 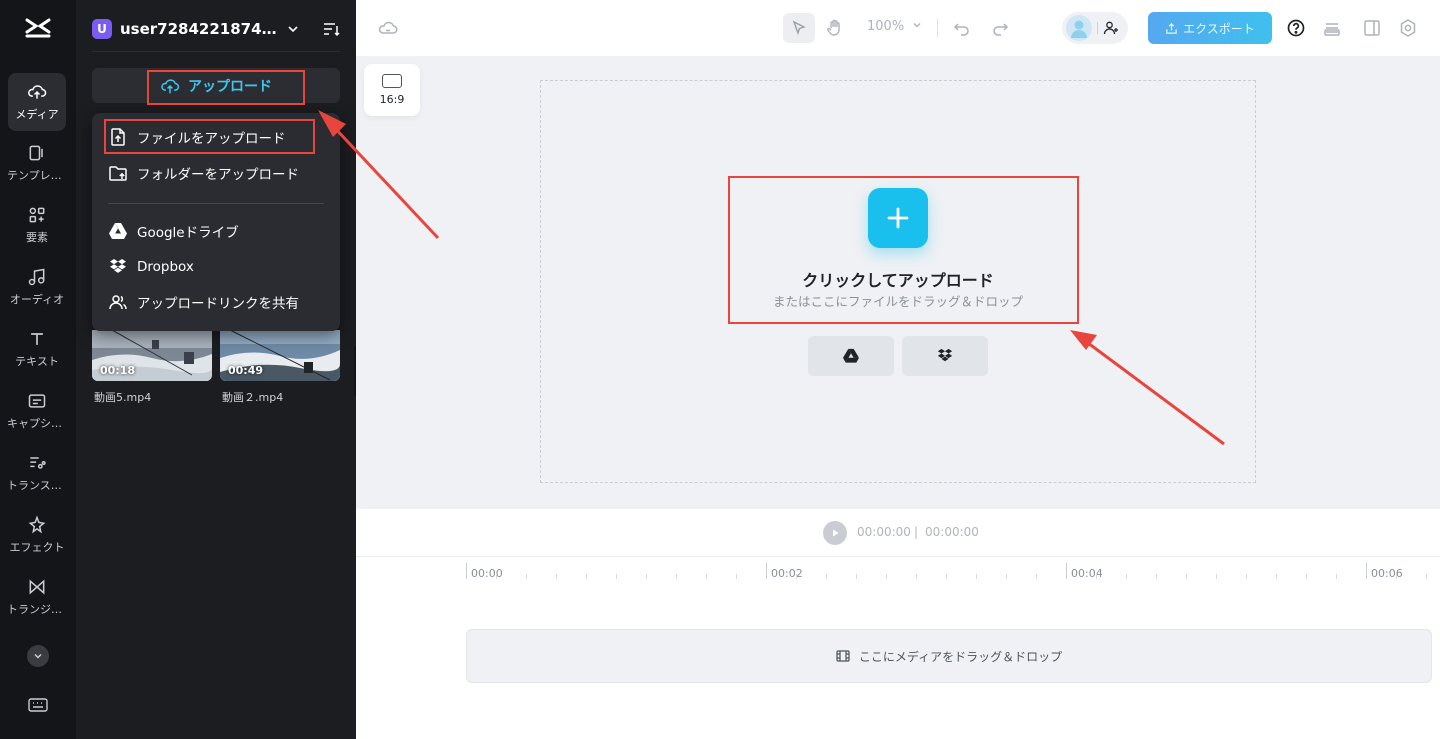 What do you see at coordinates (246, 370) in the screenshot?
I see `media-duration: 00:49` at bounding box center [246, 370].